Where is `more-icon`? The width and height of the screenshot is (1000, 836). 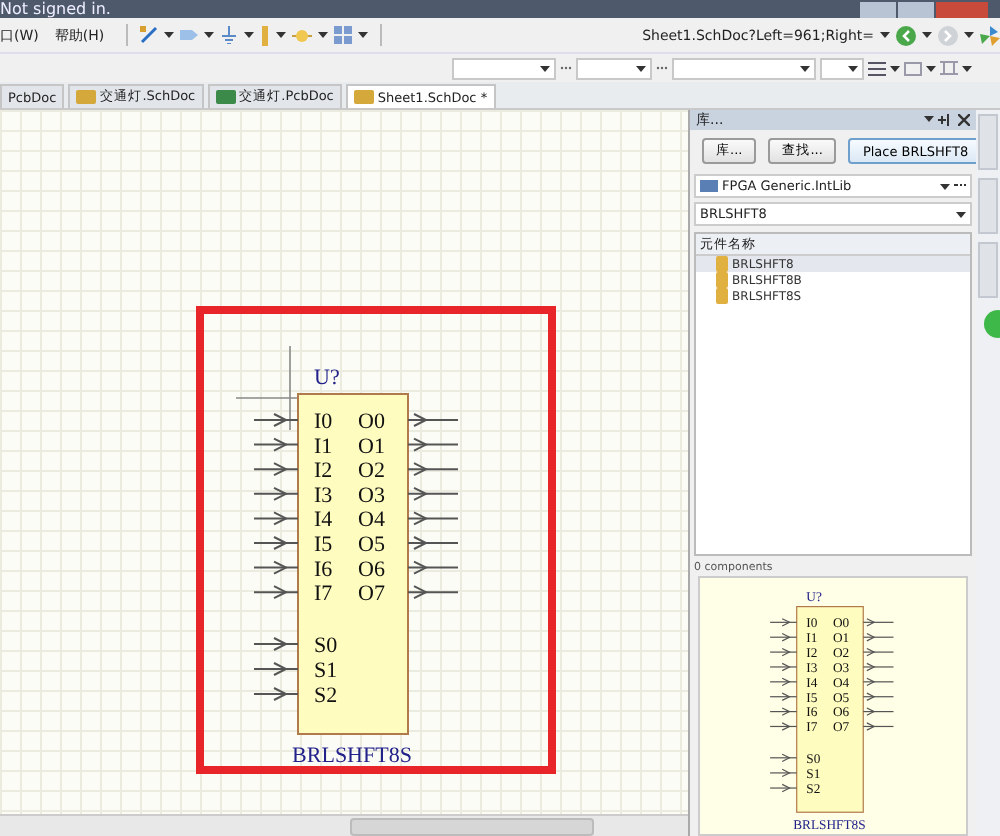 more-icon is located at coordinates (960, 186).